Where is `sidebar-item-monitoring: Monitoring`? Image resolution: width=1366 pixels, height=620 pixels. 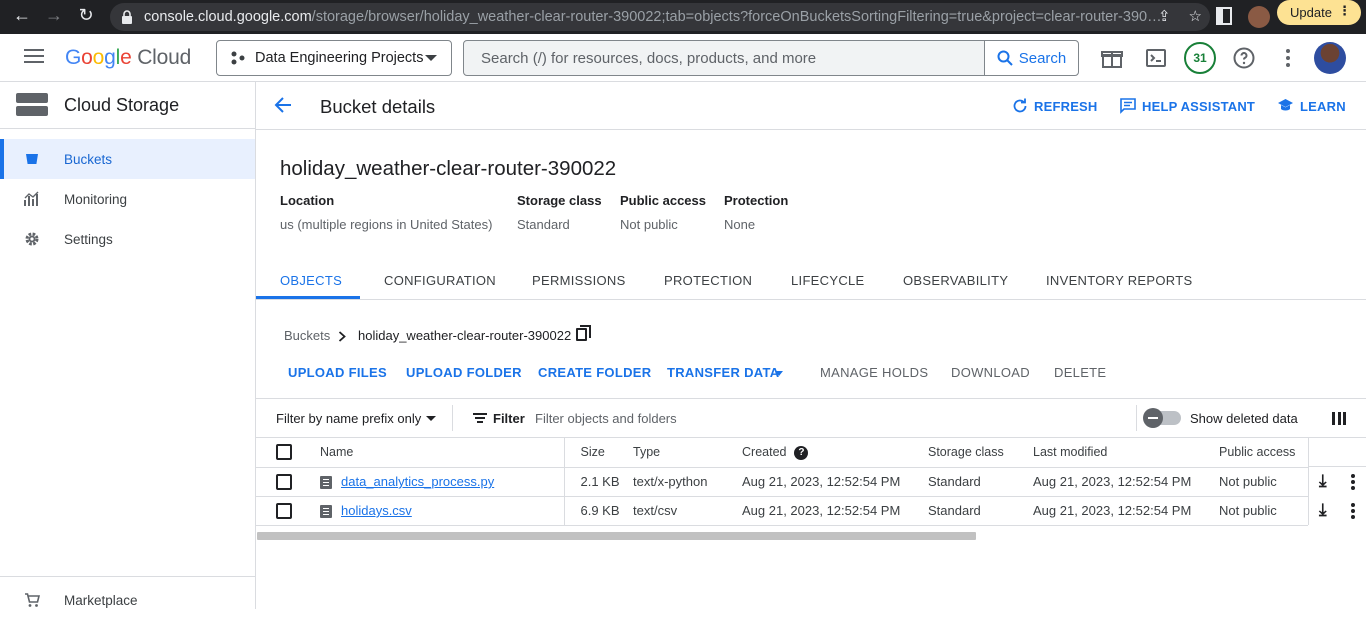
sidebar-item-monitoring: Monitoring is located at coordinates (127, 199).